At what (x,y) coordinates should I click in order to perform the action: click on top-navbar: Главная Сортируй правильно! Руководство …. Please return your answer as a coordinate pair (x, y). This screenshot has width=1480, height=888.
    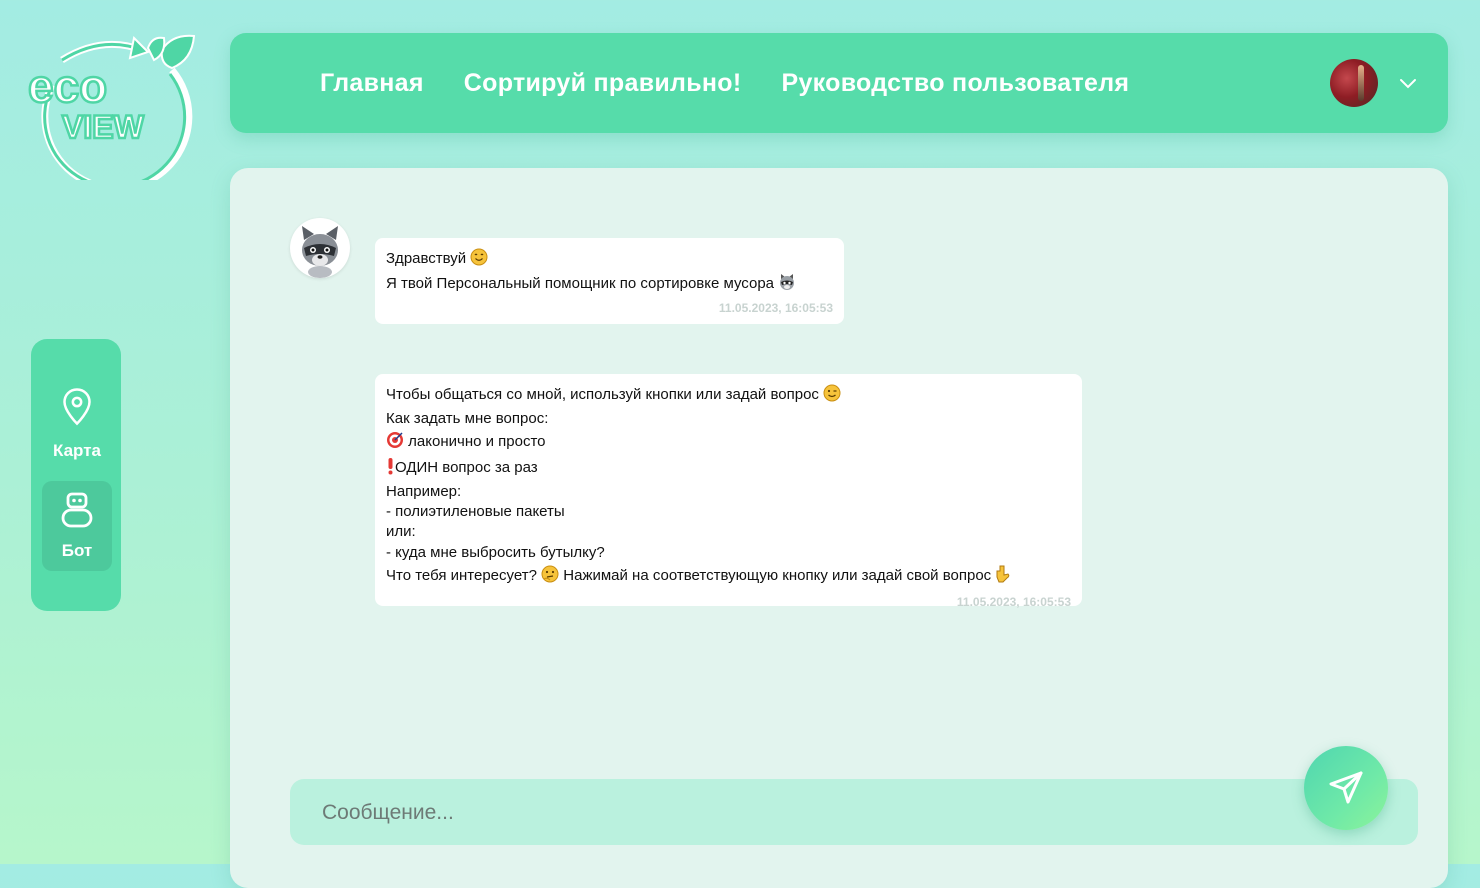
    Looking at the image, I should click on (839, 83).